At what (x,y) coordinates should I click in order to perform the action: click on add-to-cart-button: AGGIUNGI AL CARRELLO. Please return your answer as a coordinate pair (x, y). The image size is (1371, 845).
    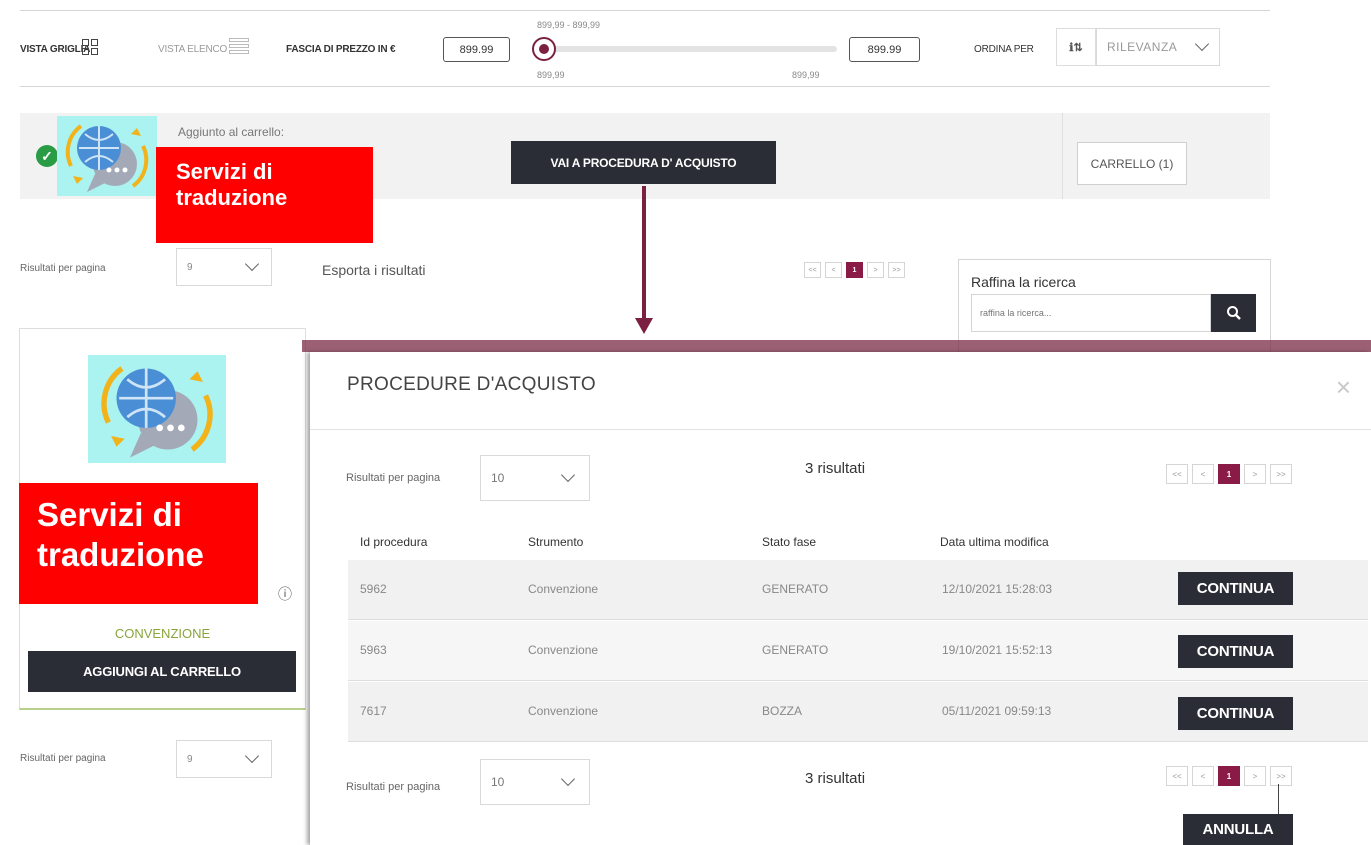
    Looking at the image, I should click on (162, 671).